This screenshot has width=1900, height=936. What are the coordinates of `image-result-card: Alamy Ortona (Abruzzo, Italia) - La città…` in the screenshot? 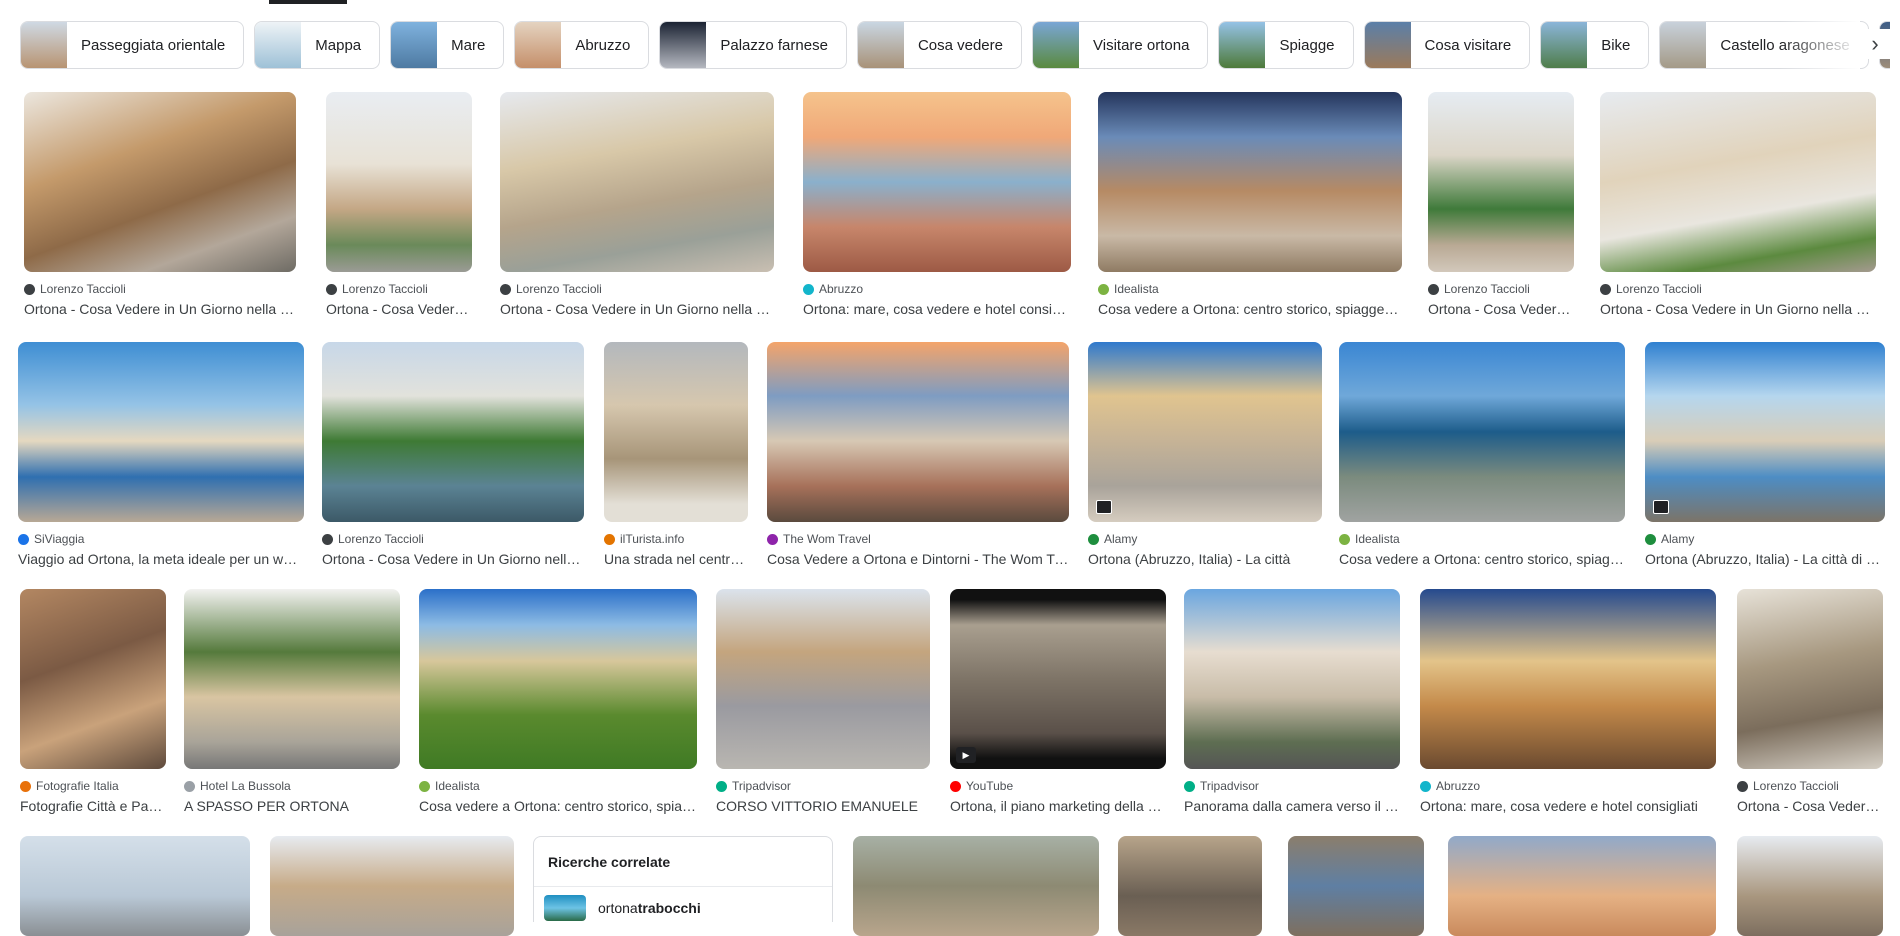 It's located at (1765, 454).